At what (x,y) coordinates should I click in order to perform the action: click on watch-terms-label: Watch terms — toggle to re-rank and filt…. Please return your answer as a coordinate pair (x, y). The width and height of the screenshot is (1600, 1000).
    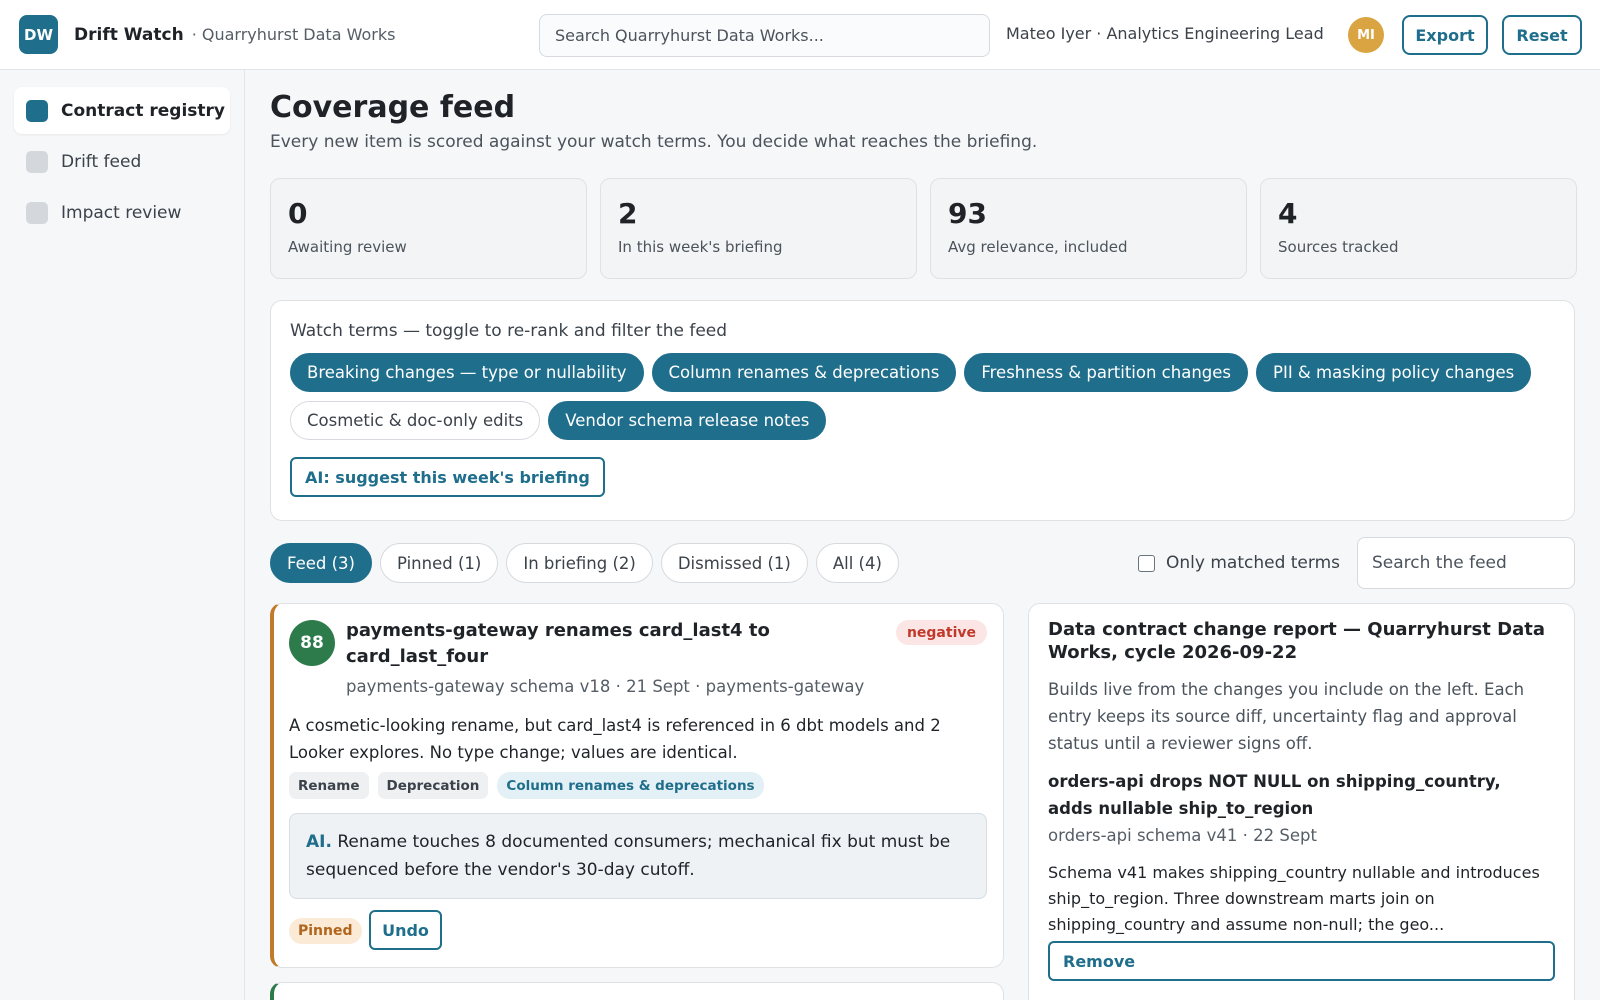
    Looking at the image, I should click on (509, 331).